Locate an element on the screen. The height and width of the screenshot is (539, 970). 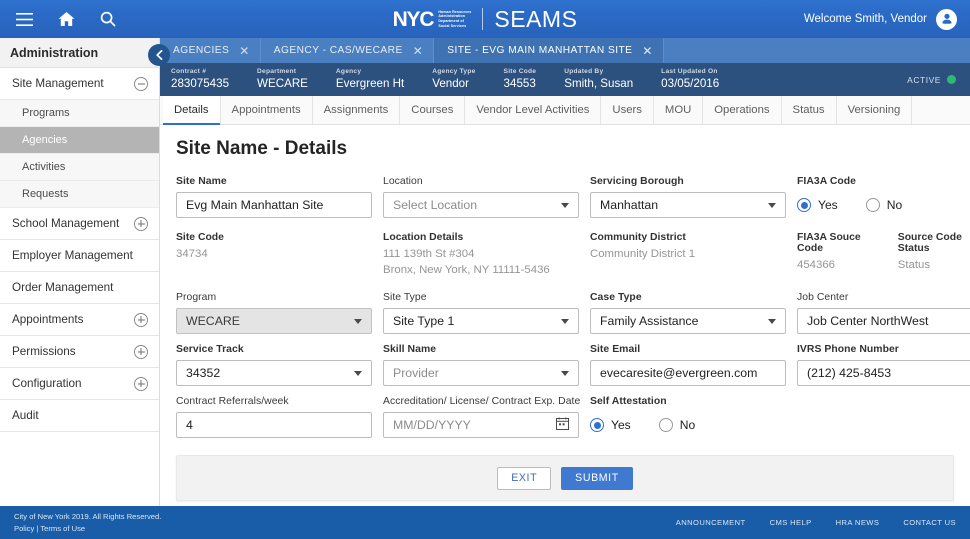
footer-policy-link: Policy is located at coordinates (24, 528).